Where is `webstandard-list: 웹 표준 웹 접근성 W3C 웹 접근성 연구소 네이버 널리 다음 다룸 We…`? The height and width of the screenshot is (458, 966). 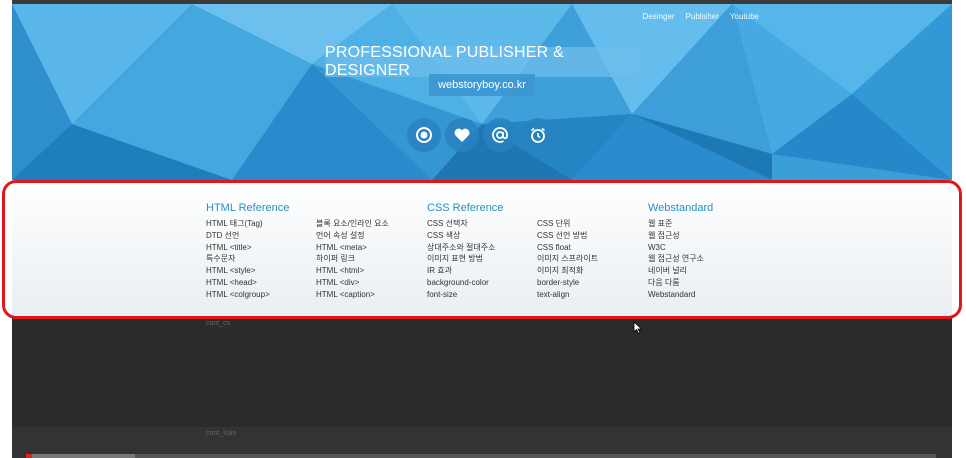
webstandard-list: 웹 표준 웹 접근성 W3C 웹 접근성 연구소 네이버 널리 다음 다룸 We… is located at coordinates (676, 259).